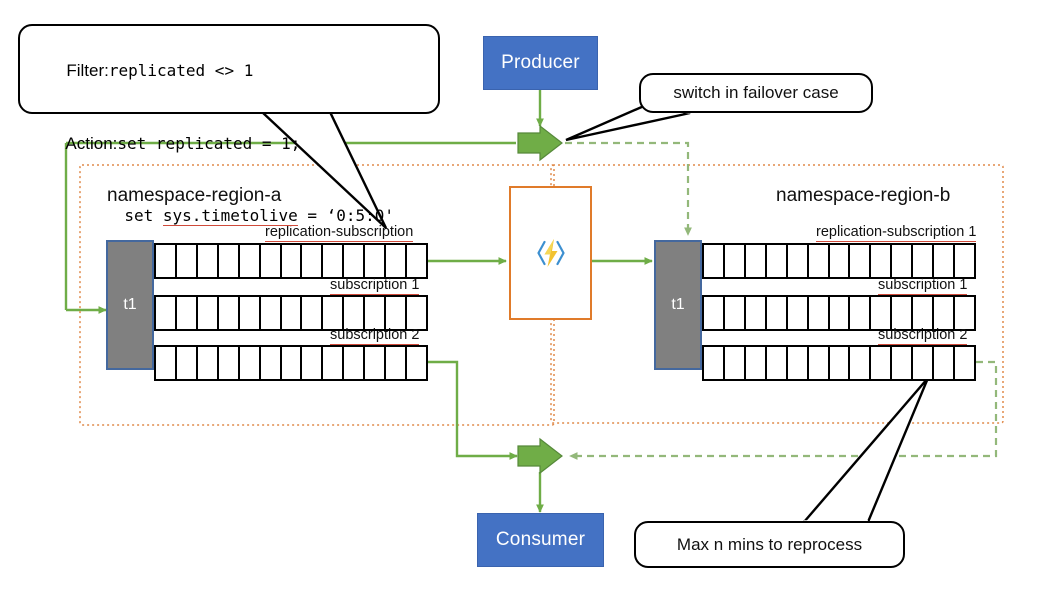 This screenshot has width=1046, height=592. I want to click on region-b-topic-t1: t1, so click(678, 305).